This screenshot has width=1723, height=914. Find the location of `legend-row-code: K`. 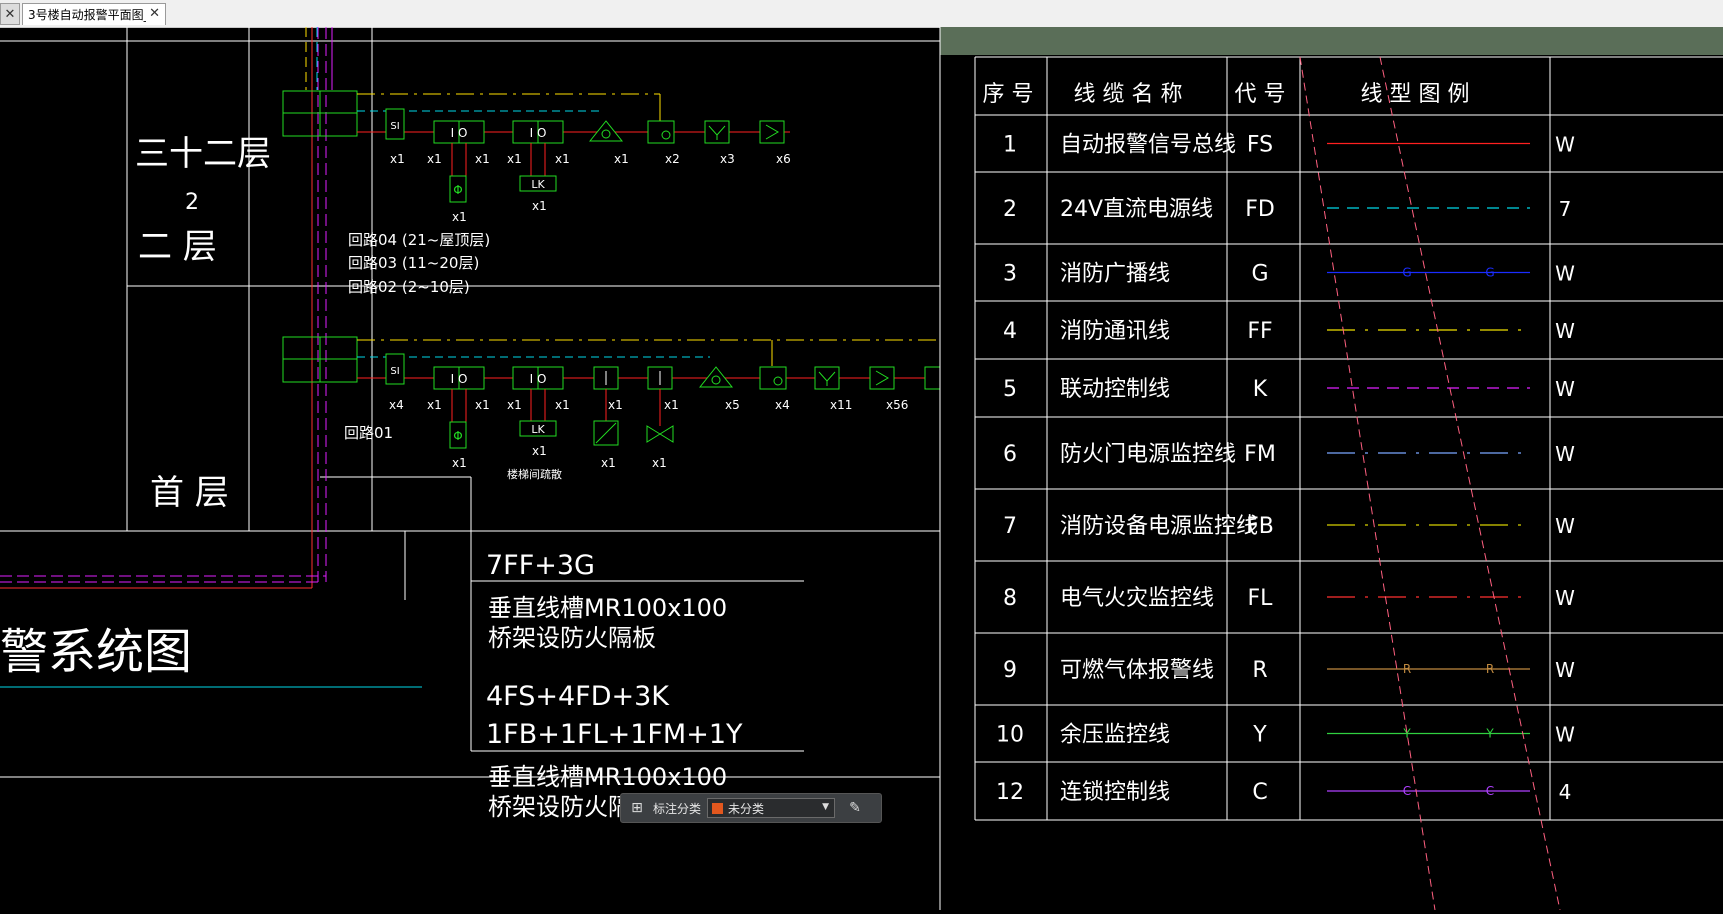

legend-row-code: K is located at coordinates (1260, 389).